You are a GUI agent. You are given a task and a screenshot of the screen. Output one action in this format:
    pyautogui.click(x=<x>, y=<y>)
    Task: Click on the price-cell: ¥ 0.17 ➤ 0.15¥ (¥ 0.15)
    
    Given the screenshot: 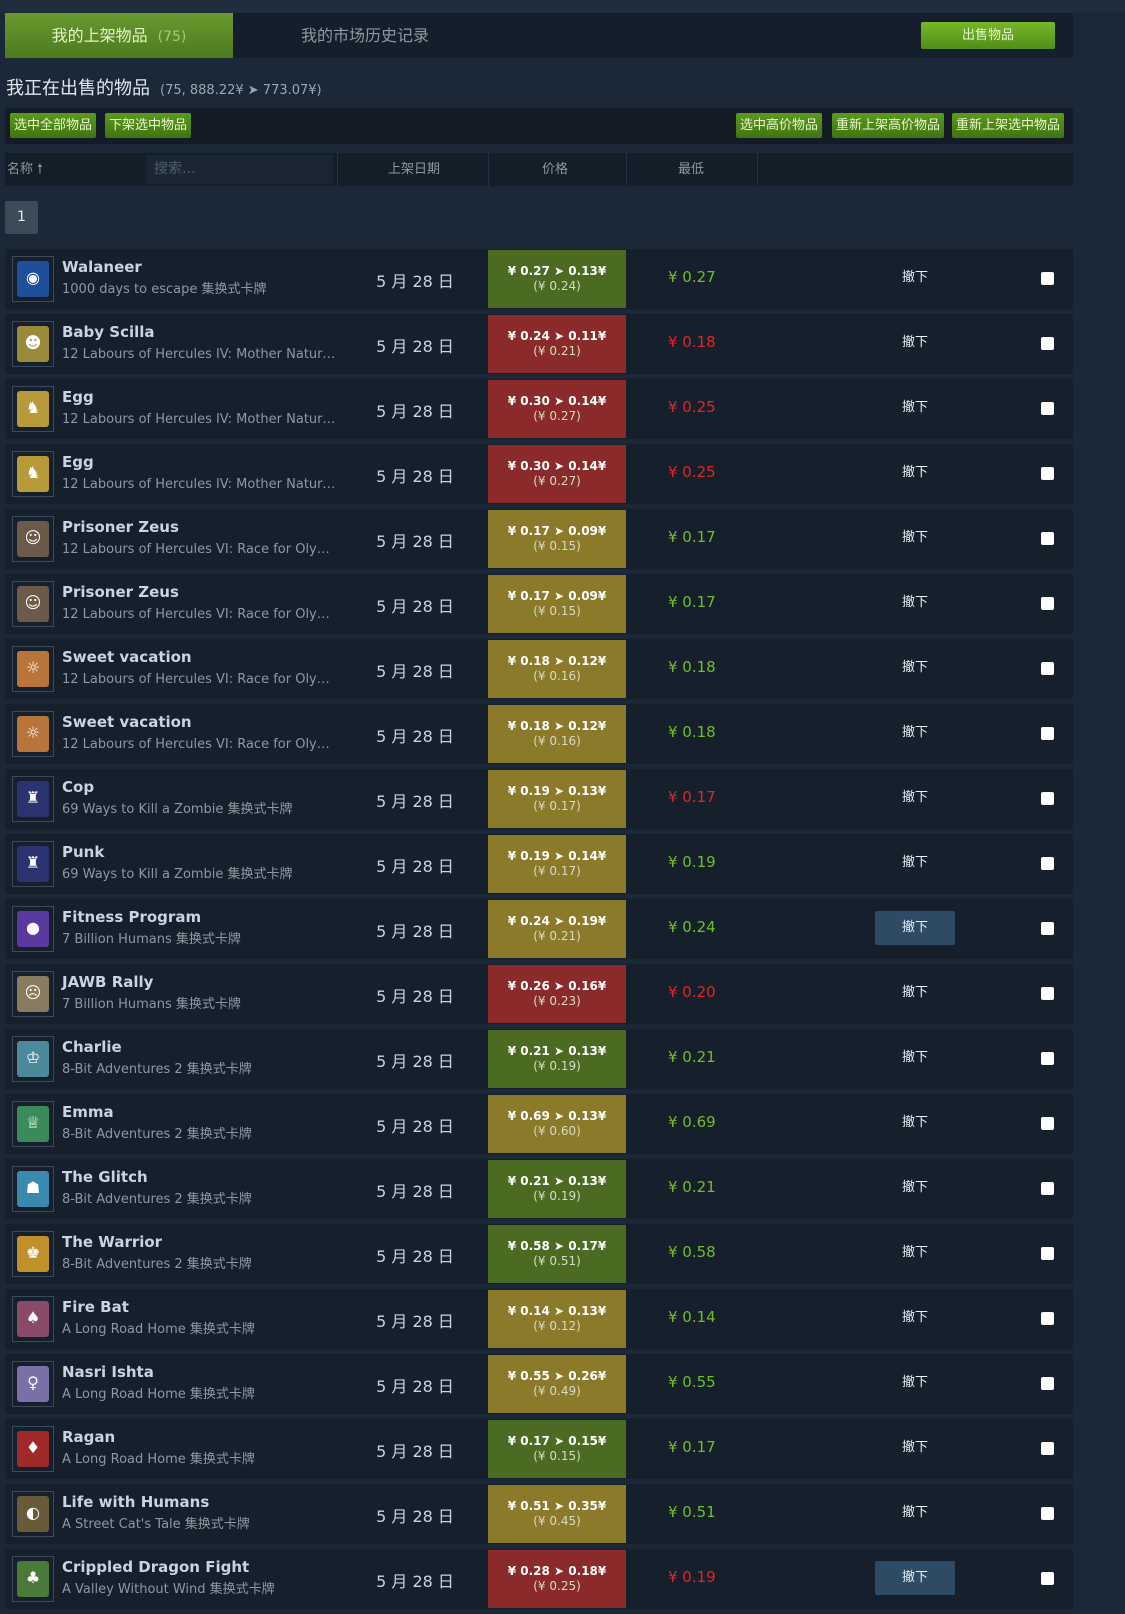 What is the action you would take?
    pyautogui.click(x=557, y=1449)
    